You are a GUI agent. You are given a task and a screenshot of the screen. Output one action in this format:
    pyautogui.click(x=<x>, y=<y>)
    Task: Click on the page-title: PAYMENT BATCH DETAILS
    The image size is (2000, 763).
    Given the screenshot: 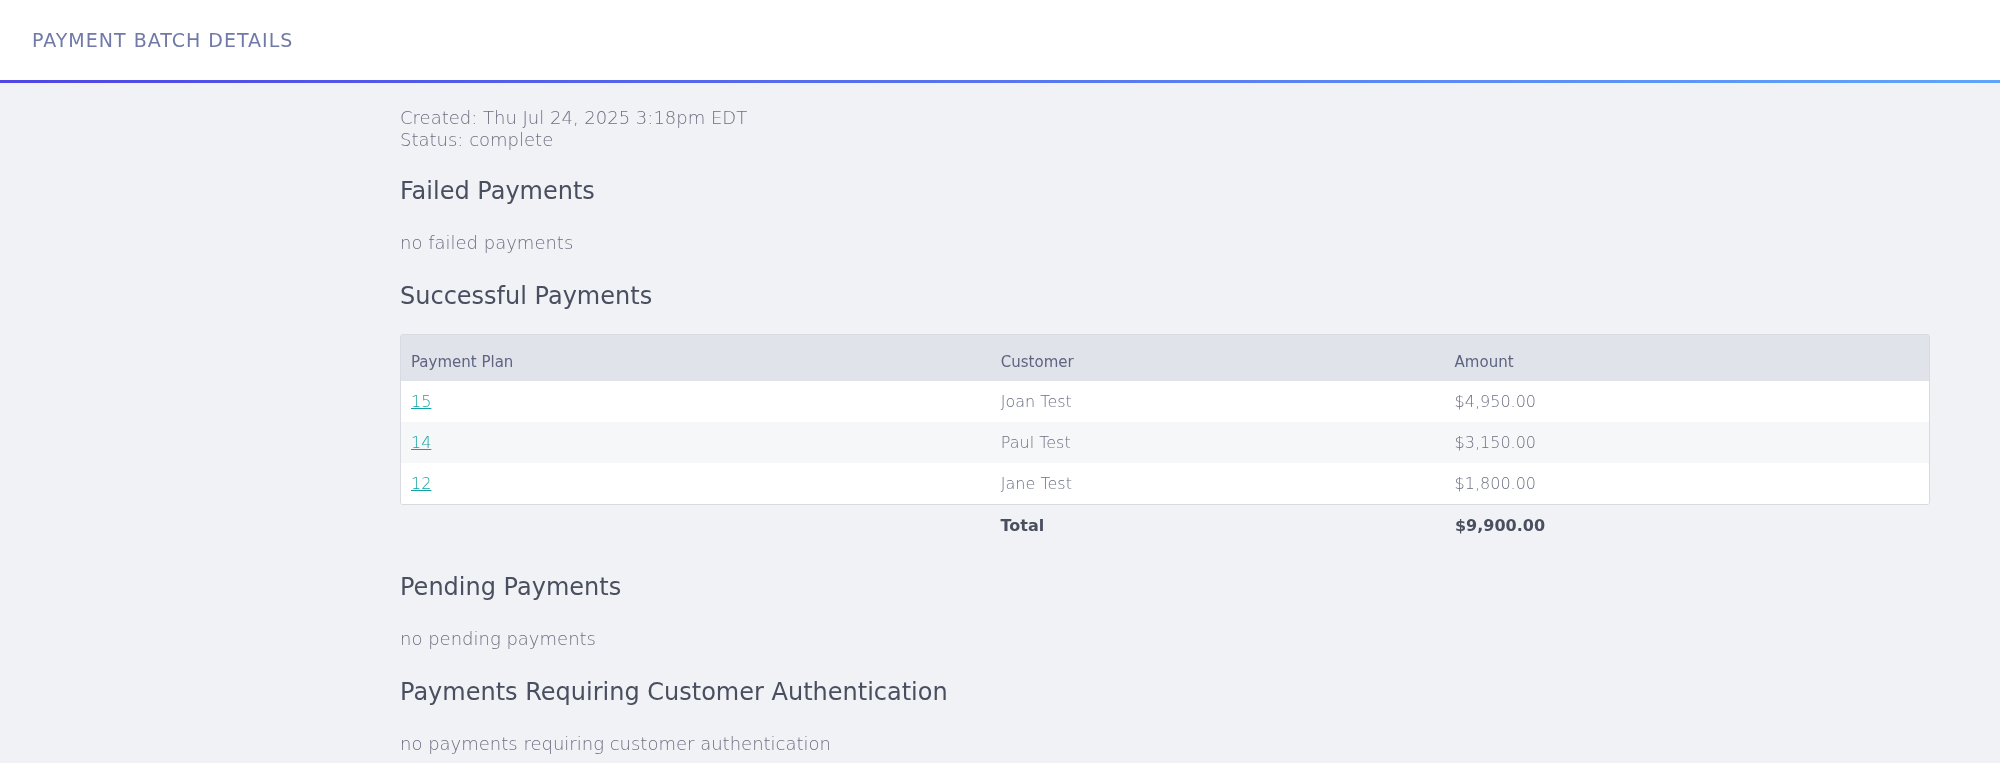 What is the action you would take?
    pyautogui.click(x=163, y=40)
    